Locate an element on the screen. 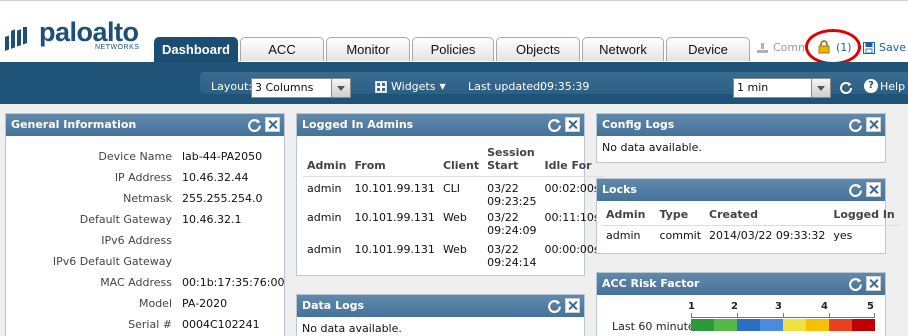 The height and width of the screenshot is (336, 908). cell-created: 2014/03/22 09:33:32 is located at coordinates (767, 235).